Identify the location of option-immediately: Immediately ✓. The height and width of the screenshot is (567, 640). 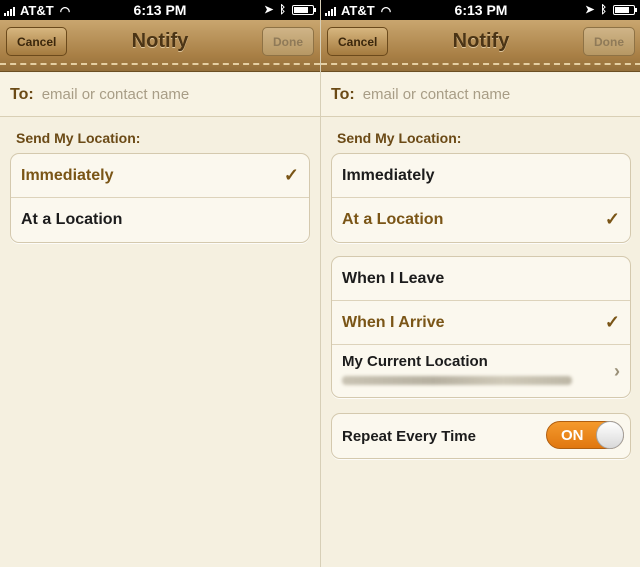
(160, 176).